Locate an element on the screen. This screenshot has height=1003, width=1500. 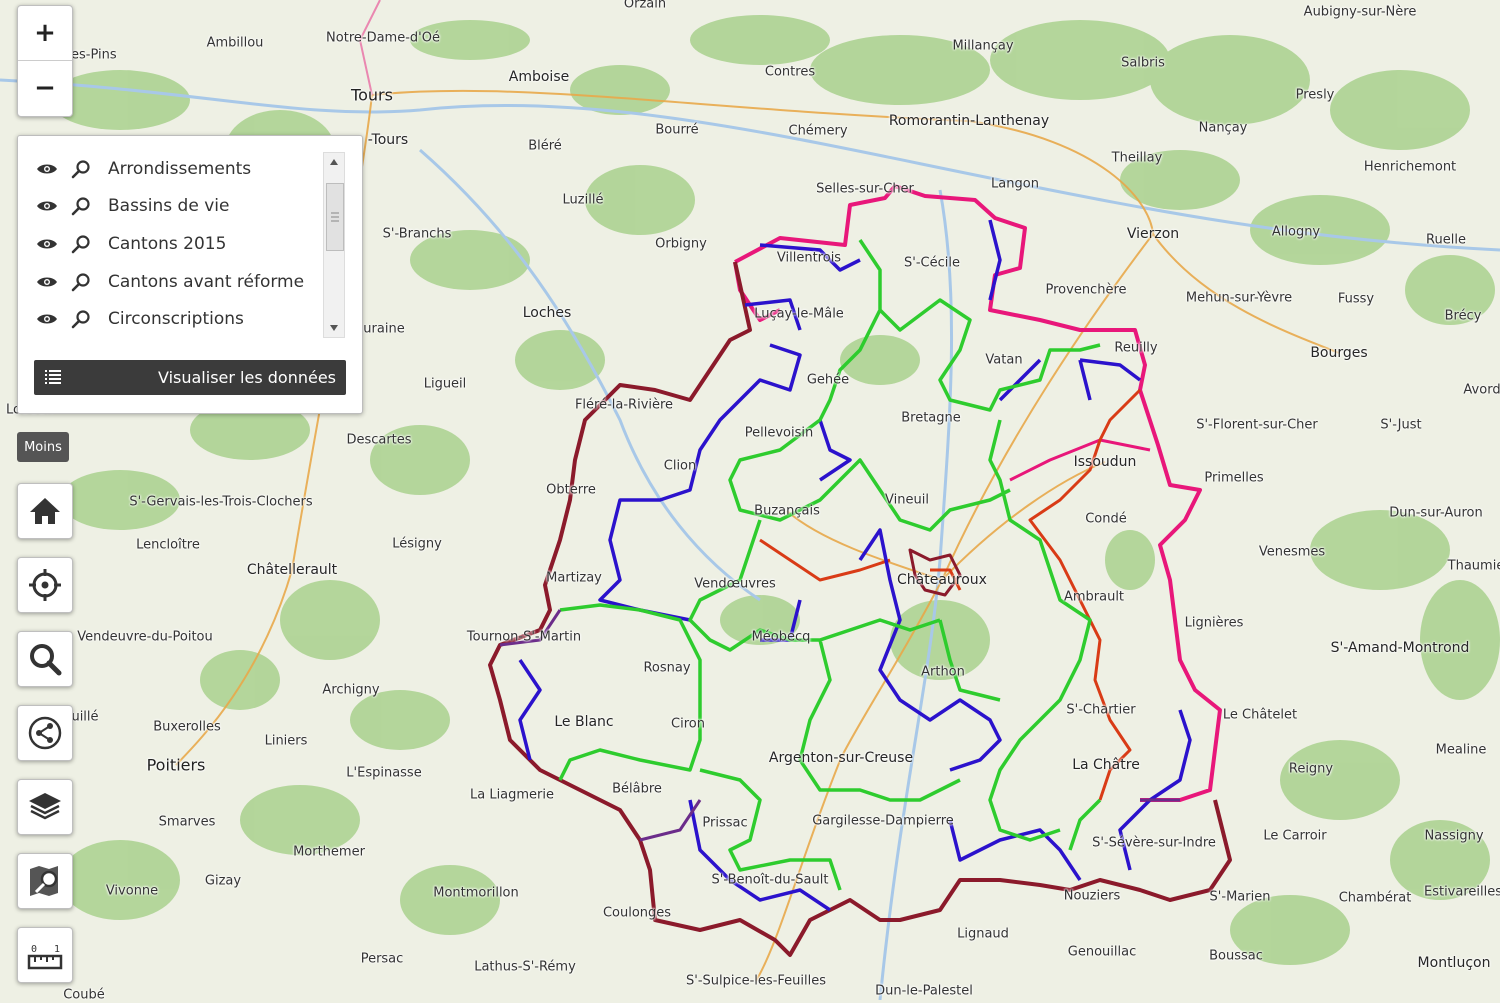
place-label: Ambillou is located at coordinates (235, 43).